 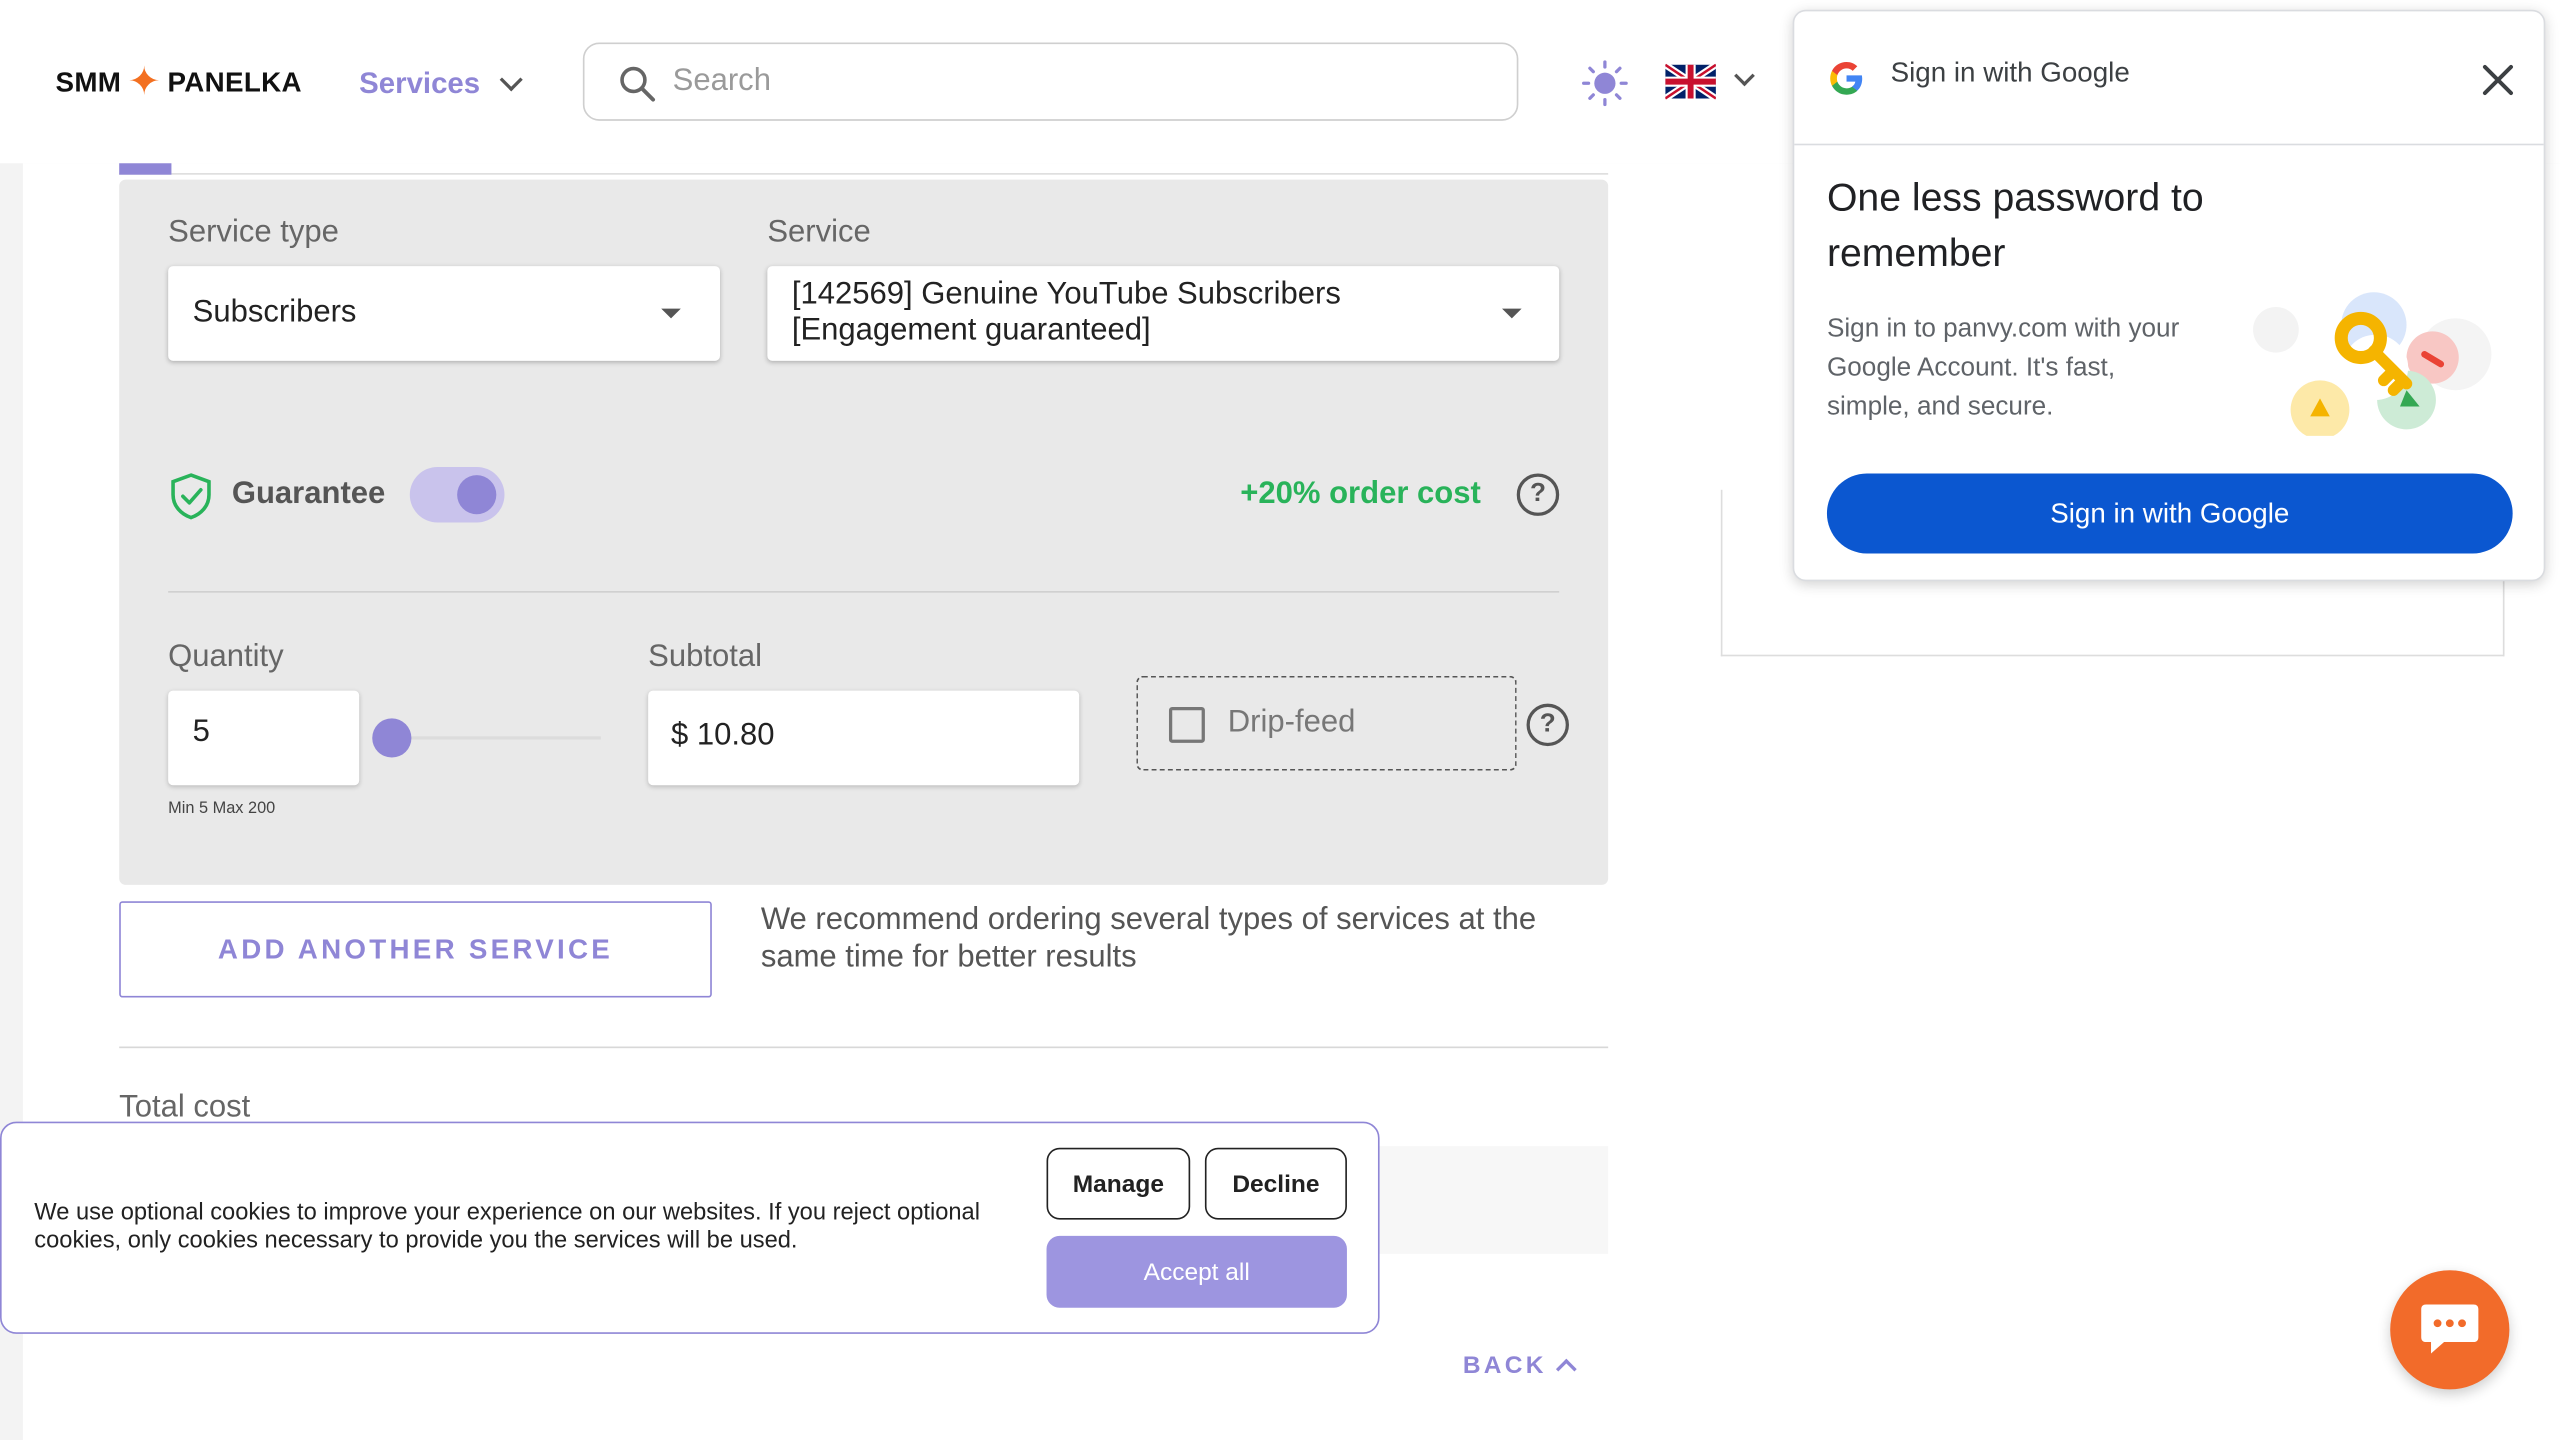 I want to click on sparkle-icon: ✦, so click(x=144, y=82).